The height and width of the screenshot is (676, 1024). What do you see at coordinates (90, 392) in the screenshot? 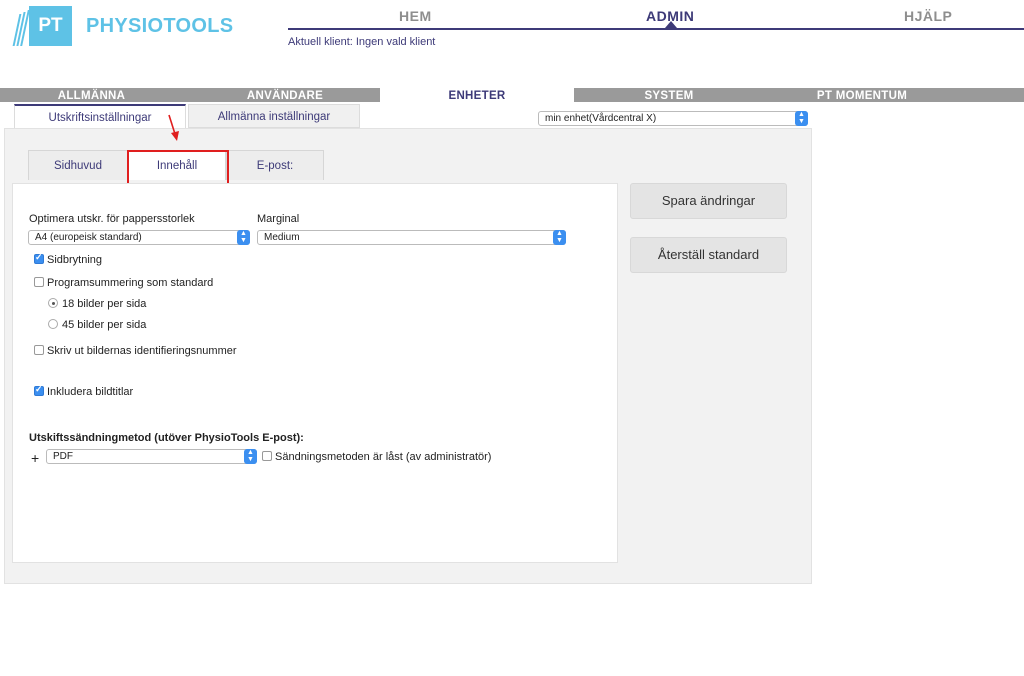
I see `include-titles-label: Inkludera bildtitlar` at bounding box center [90, 392].